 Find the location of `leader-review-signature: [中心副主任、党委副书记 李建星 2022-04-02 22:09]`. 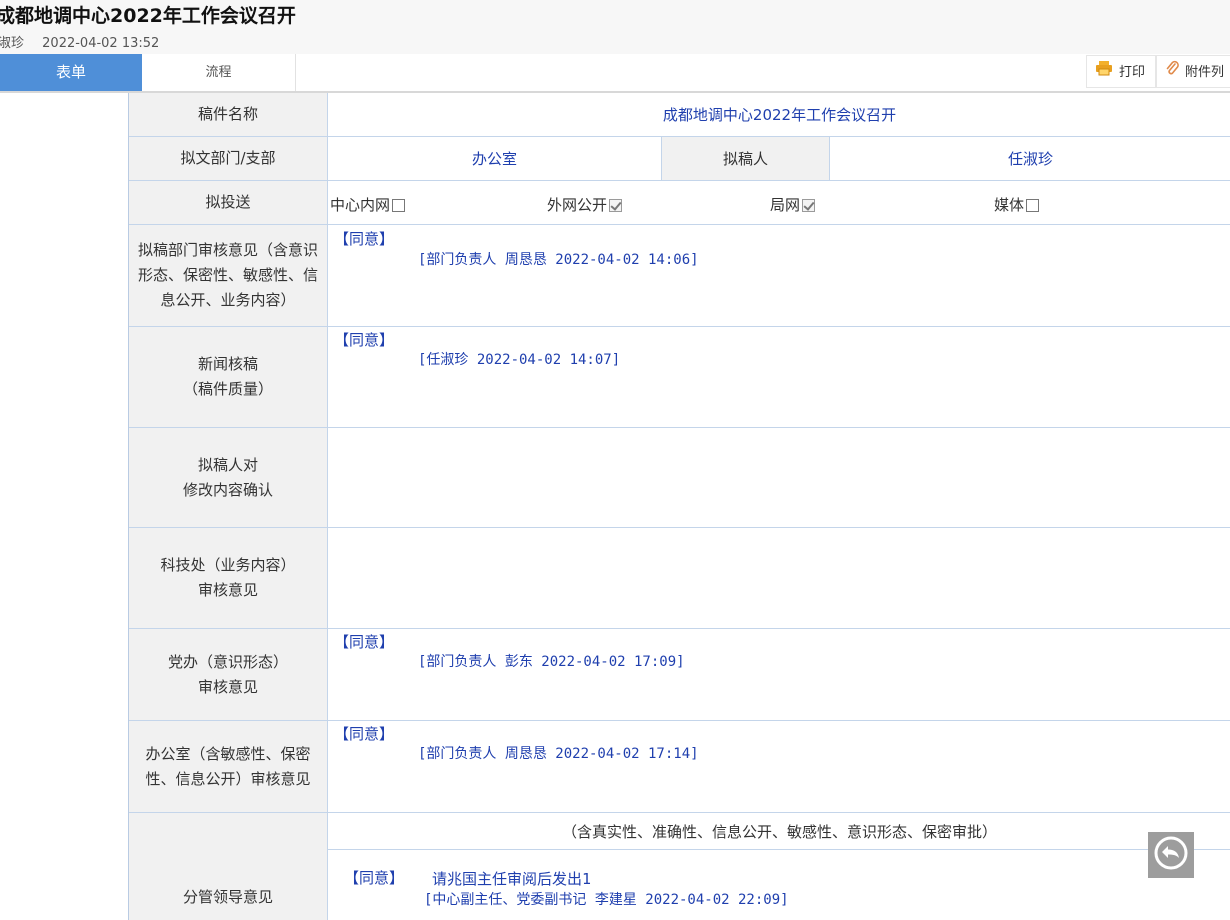

leader-review-signature: [中心副主任、党委副书记 李建星 2022-04-02 22:09] is located at coordinates (606, 900).